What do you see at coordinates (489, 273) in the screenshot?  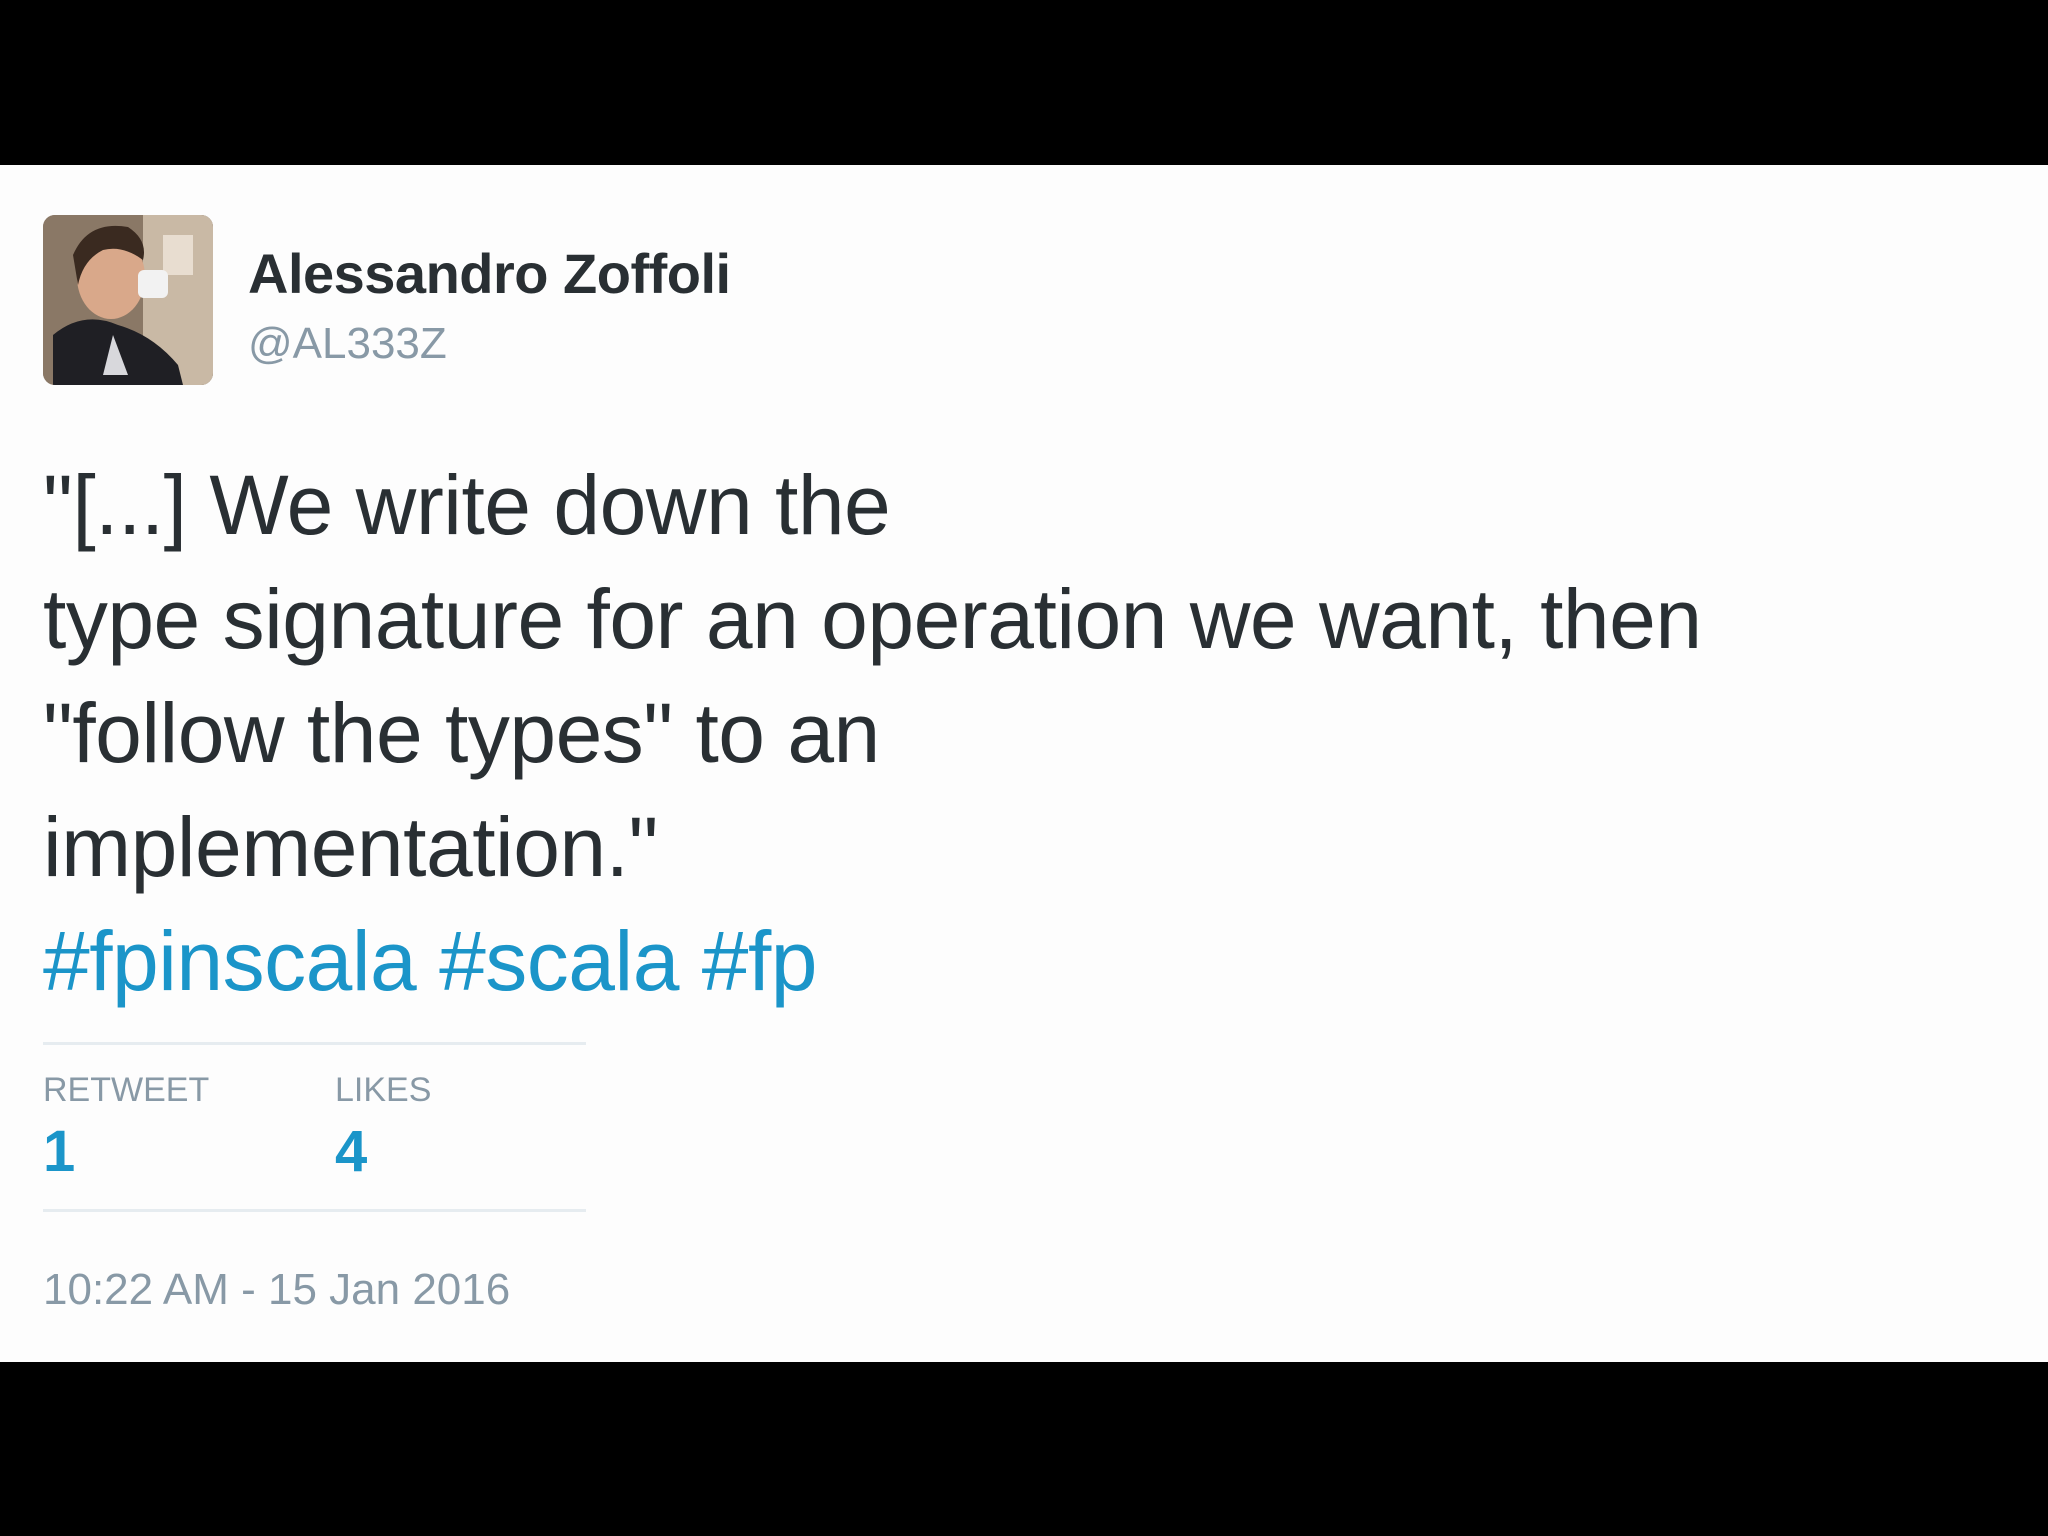 I see `author-name: Alessandro Zoffoli` at bounding box center [489, 273].